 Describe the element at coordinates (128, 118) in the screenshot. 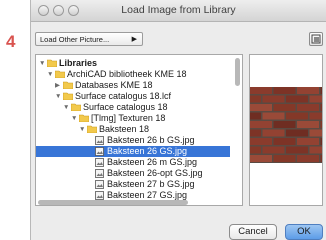

I see `tree-item-label: [Tlmg] Texturen 18` at that location.